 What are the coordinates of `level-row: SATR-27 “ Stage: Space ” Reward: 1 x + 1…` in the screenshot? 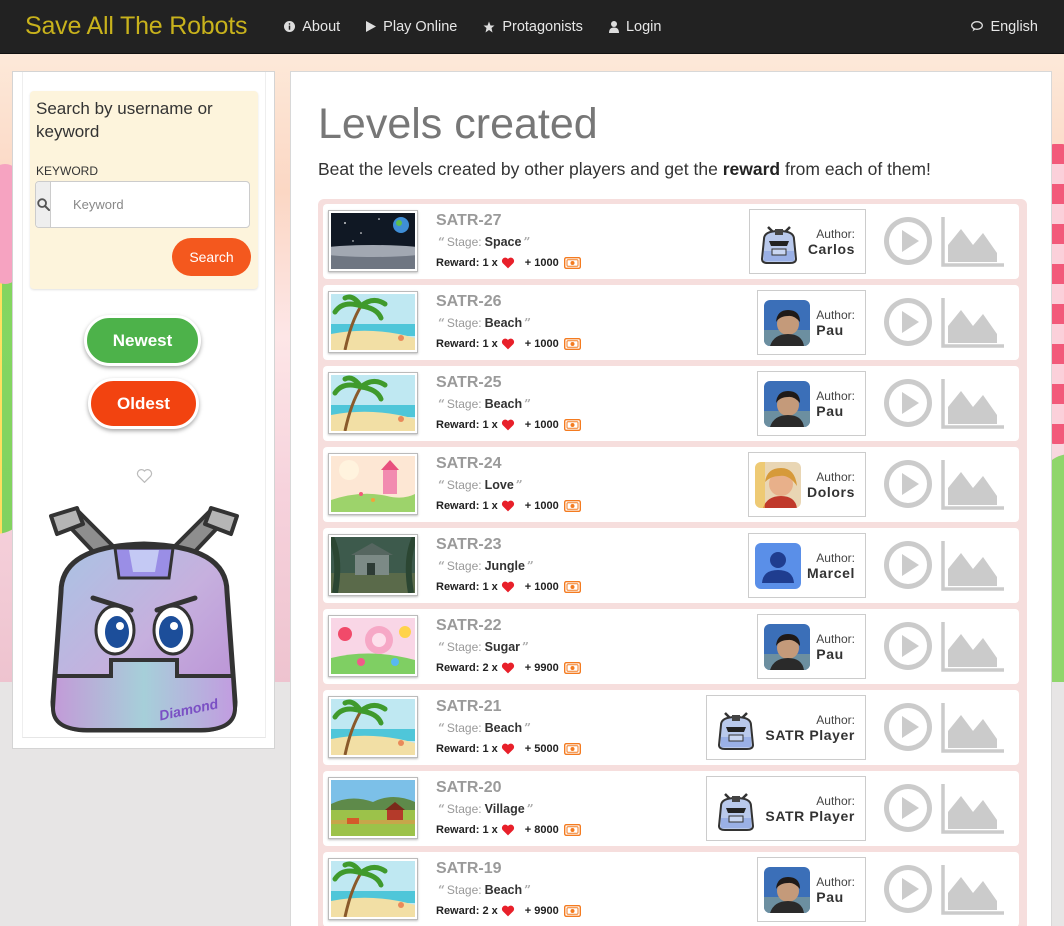 It's located at (666, 241).